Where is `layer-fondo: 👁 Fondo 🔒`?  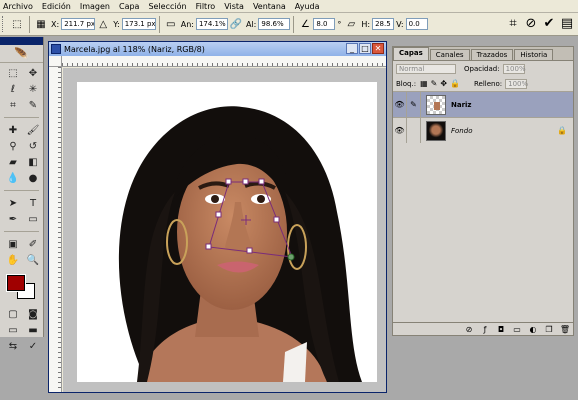 layer-fondo: 👁 Fondo 🔒 is located at coordinates (483, 130).